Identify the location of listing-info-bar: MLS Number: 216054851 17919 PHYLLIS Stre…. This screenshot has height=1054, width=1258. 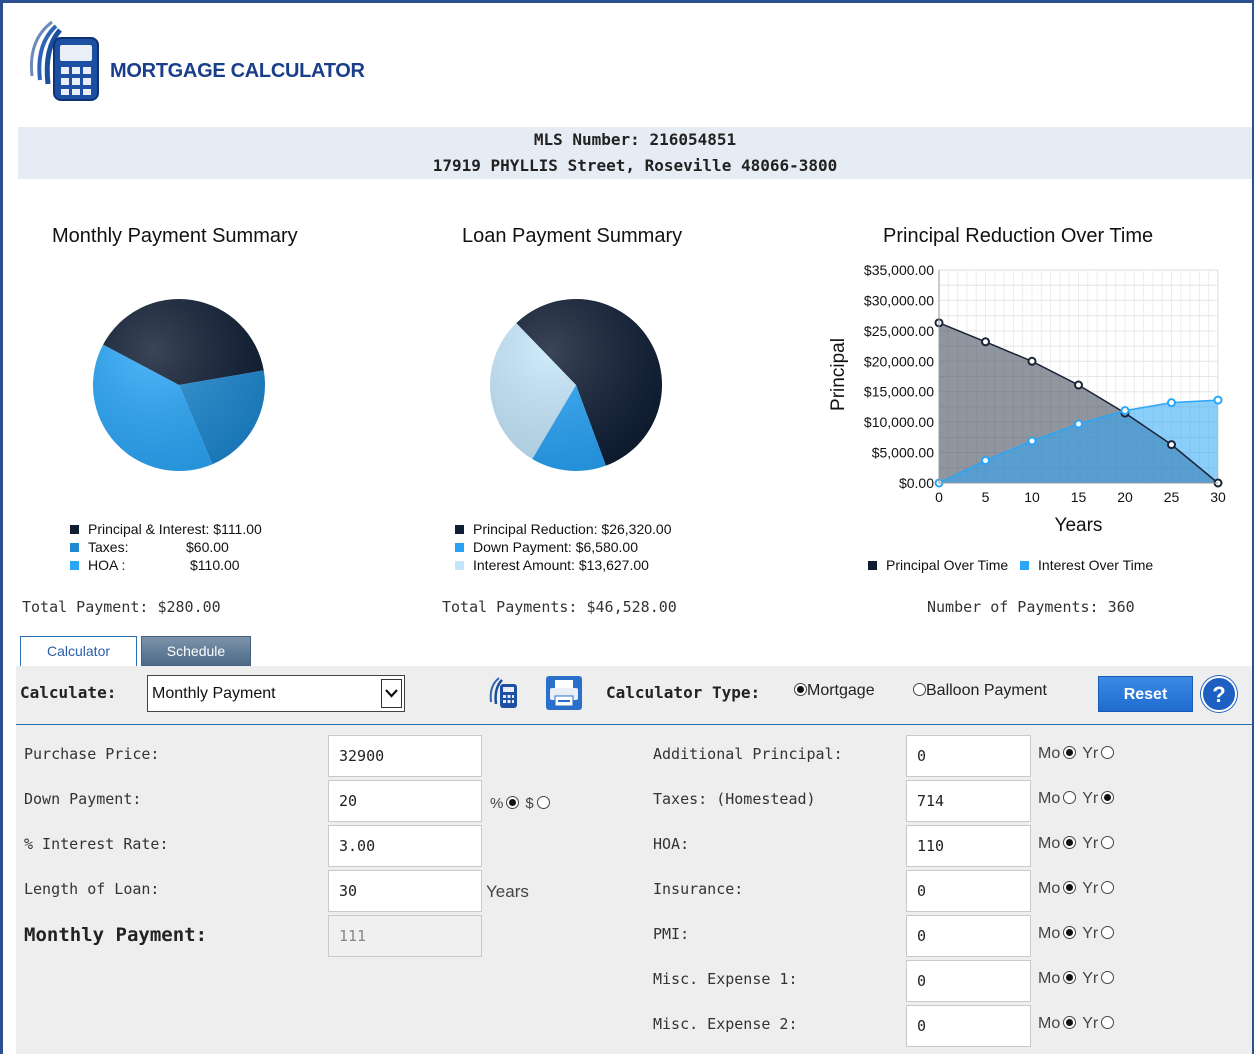
(635, 153).